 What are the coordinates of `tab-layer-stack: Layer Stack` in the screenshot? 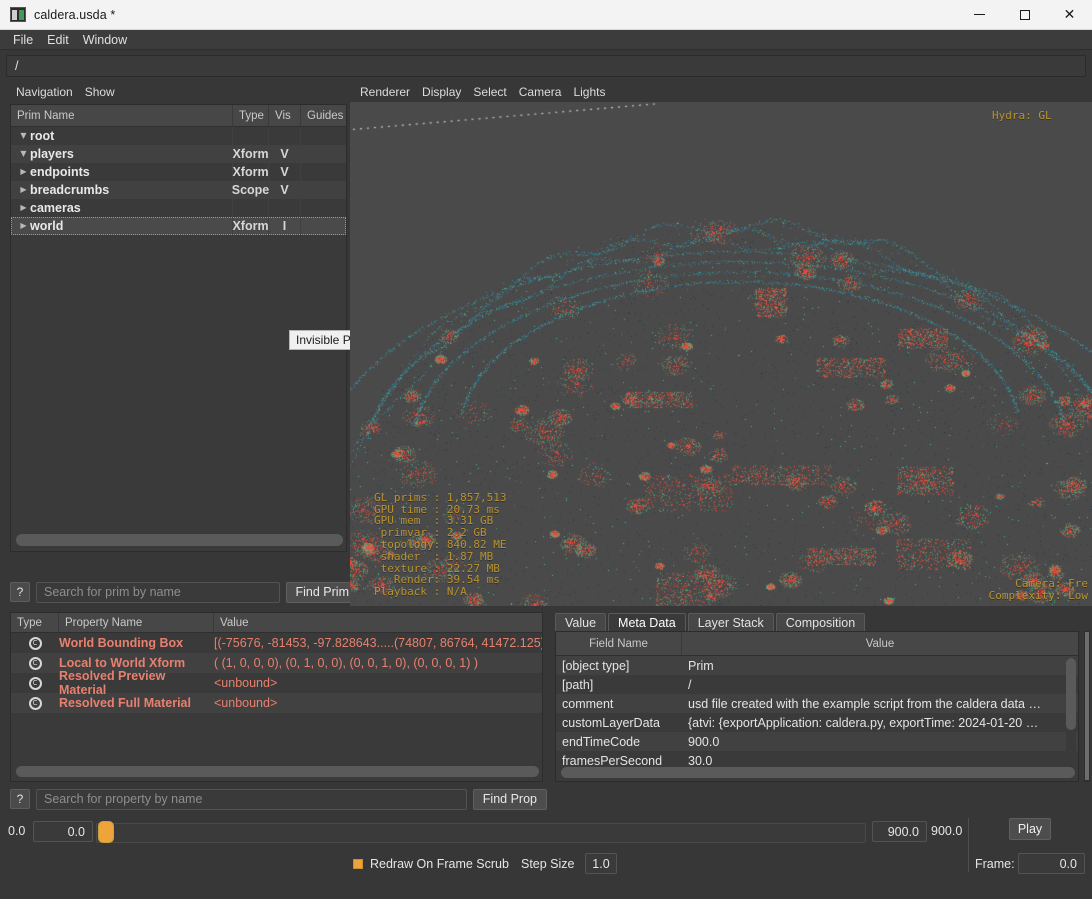 It's located at (730, 622).